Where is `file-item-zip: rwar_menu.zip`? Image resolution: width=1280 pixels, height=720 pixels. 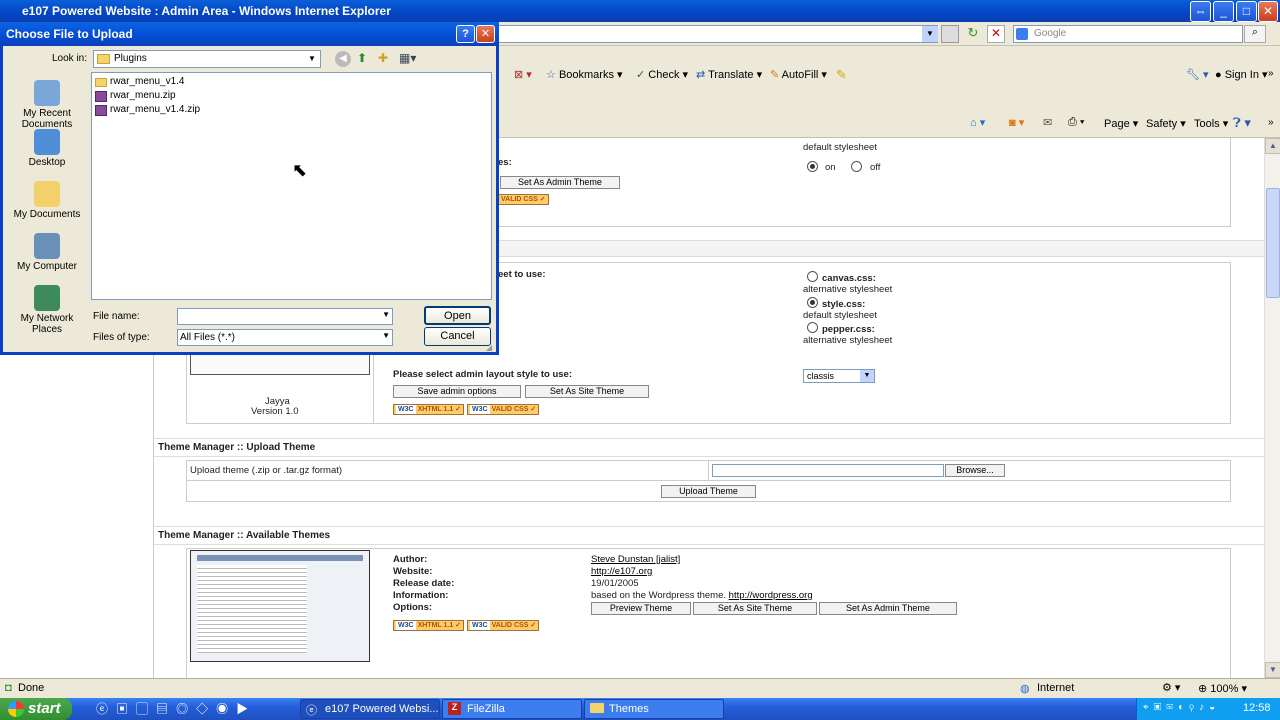 file-item-zip: rwar_menu.zip is located at coordinates (135, 97).